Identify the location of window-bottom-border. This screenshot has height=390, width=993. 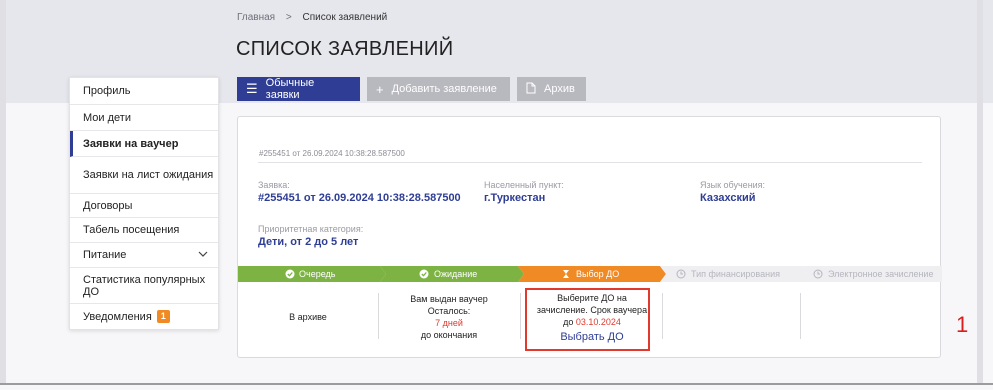
(496, 384).